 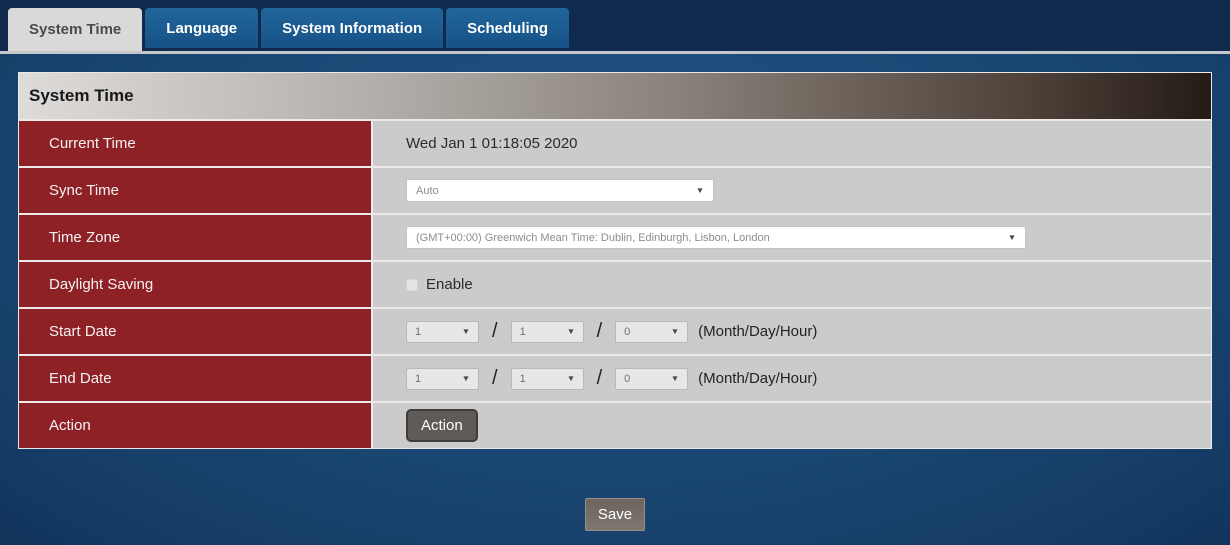 What do you see at coordinates (547, 331) in the screenshot?
I see `start-date-day-select: 1 ▼` at bounding box center [547, 331].